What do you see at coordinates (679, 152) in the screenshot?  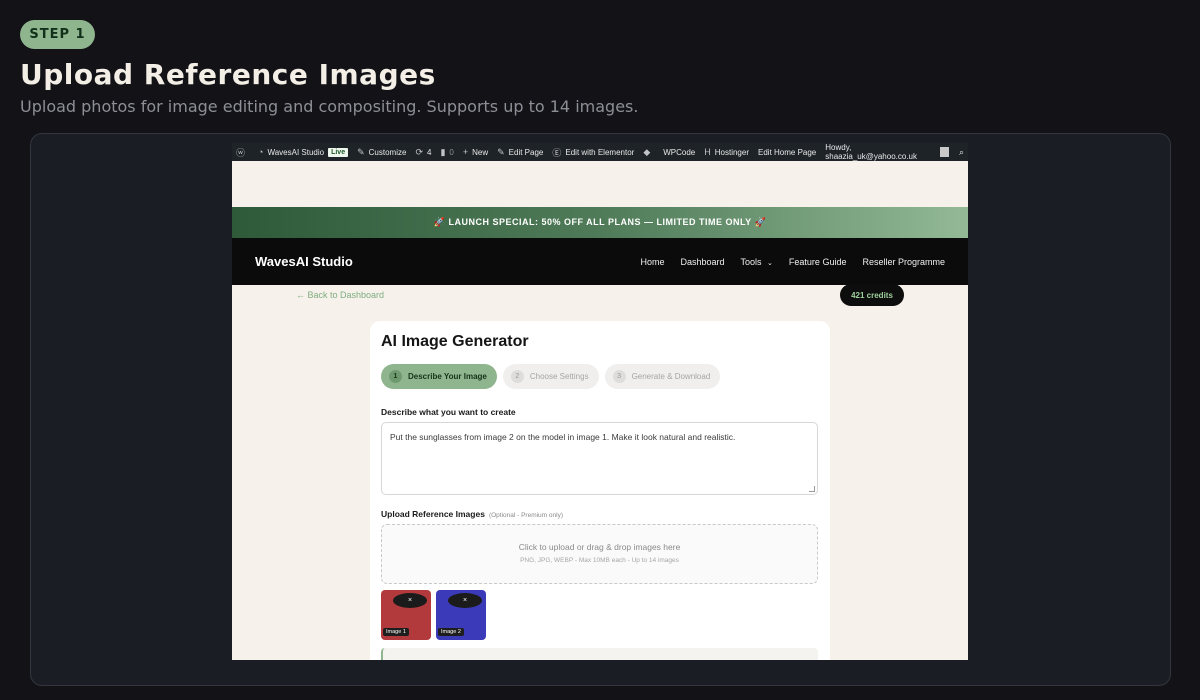 I see `admin-wpcode: WPCode` at bounding box center [679, 152].